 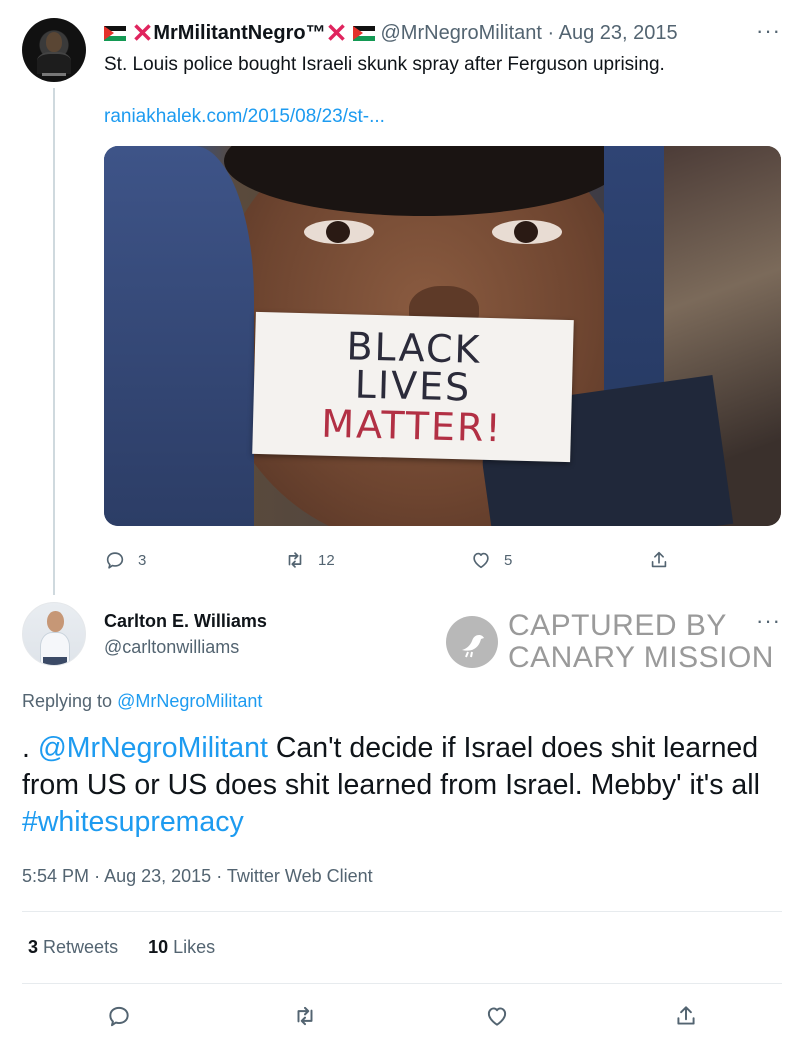 I want to click on sign-line: MATTER!, so click(x=412, y=426).